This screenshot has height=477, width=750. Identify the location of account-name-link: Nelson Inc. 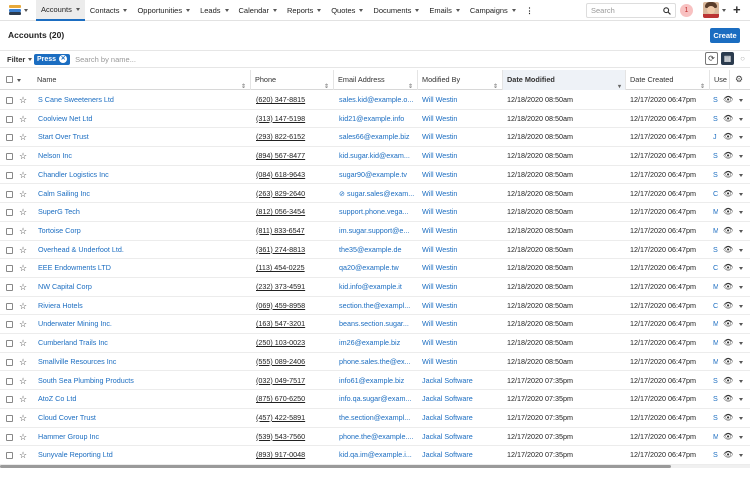
(143, 156).